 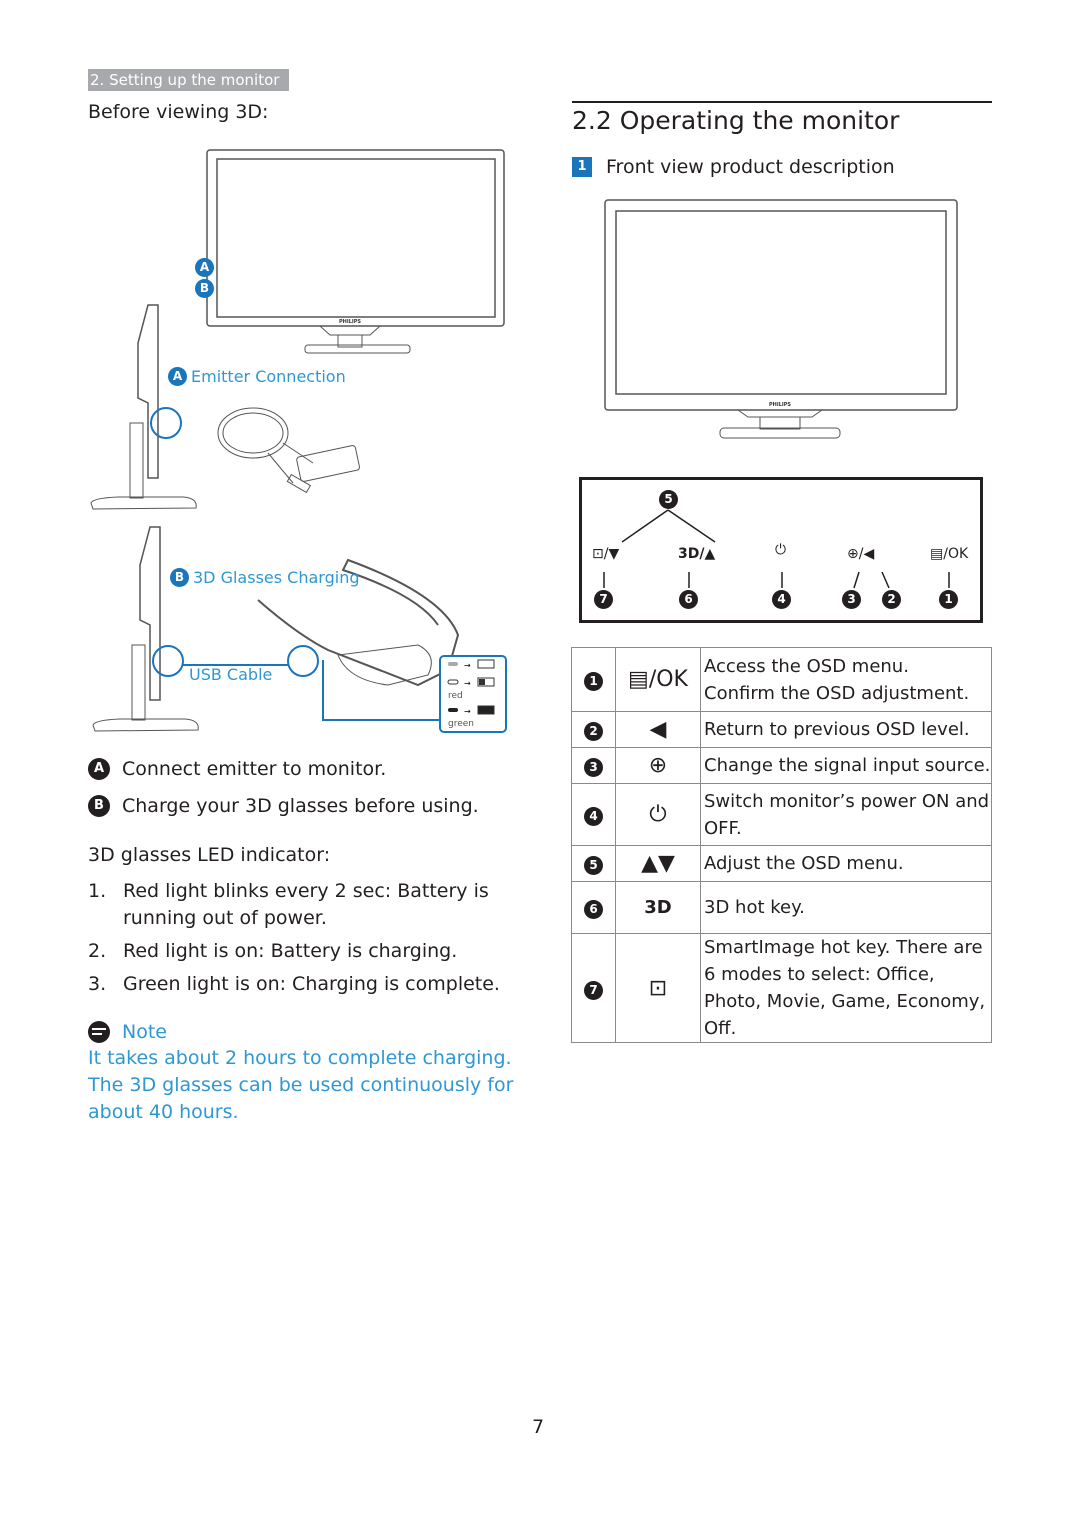 What do you see at coordinates (658, 988) in the screenshot?
I see `smartimage-icon: ⊡` at bounding box center [658, 988].